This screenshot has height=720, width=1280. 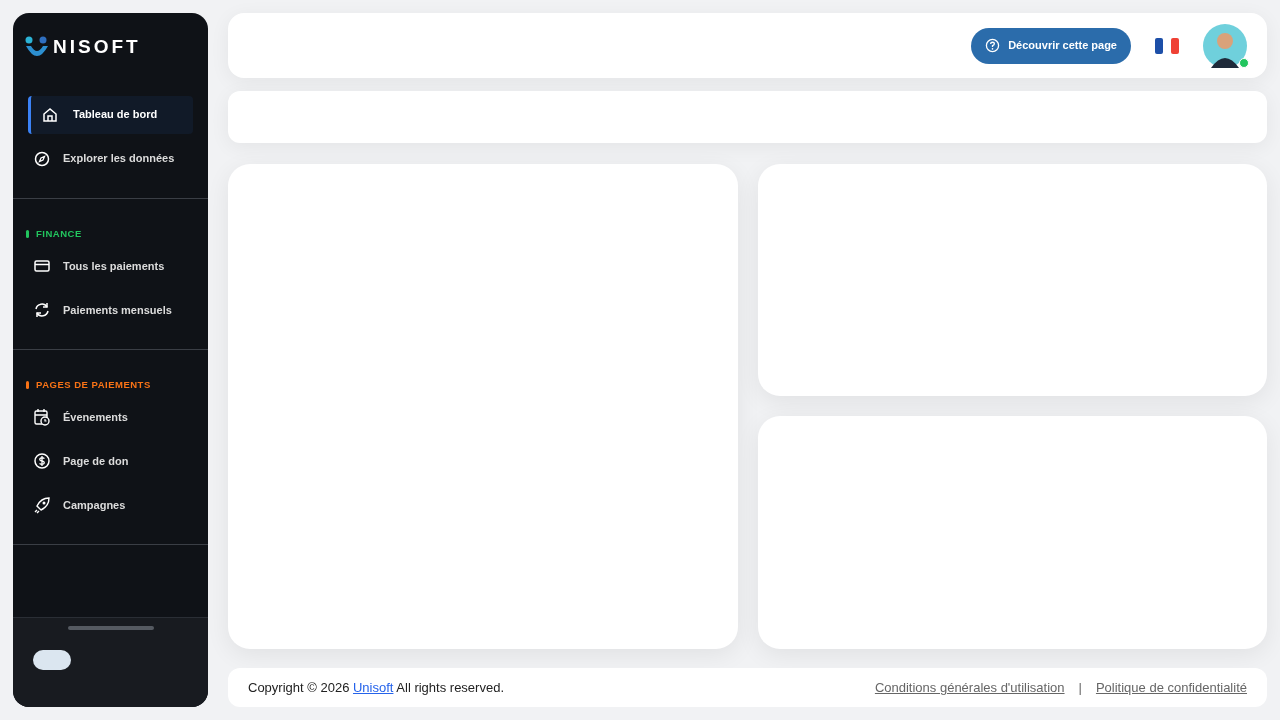 What do you see at coordinates (97, 47) in the screenshot?
I see `logo-text: NISOFT` at bounding box center [97, 47].